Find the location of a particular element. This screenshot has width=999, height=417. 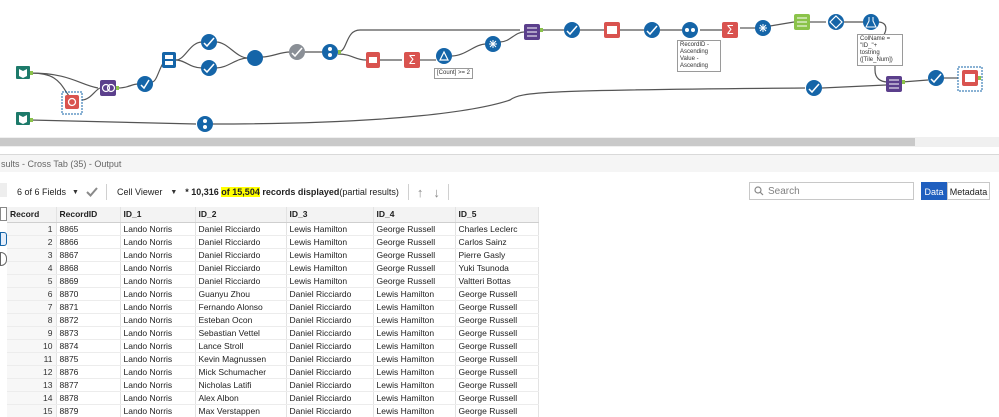

arrow-up-icon: ↑ is located at coordinates (420, 192).